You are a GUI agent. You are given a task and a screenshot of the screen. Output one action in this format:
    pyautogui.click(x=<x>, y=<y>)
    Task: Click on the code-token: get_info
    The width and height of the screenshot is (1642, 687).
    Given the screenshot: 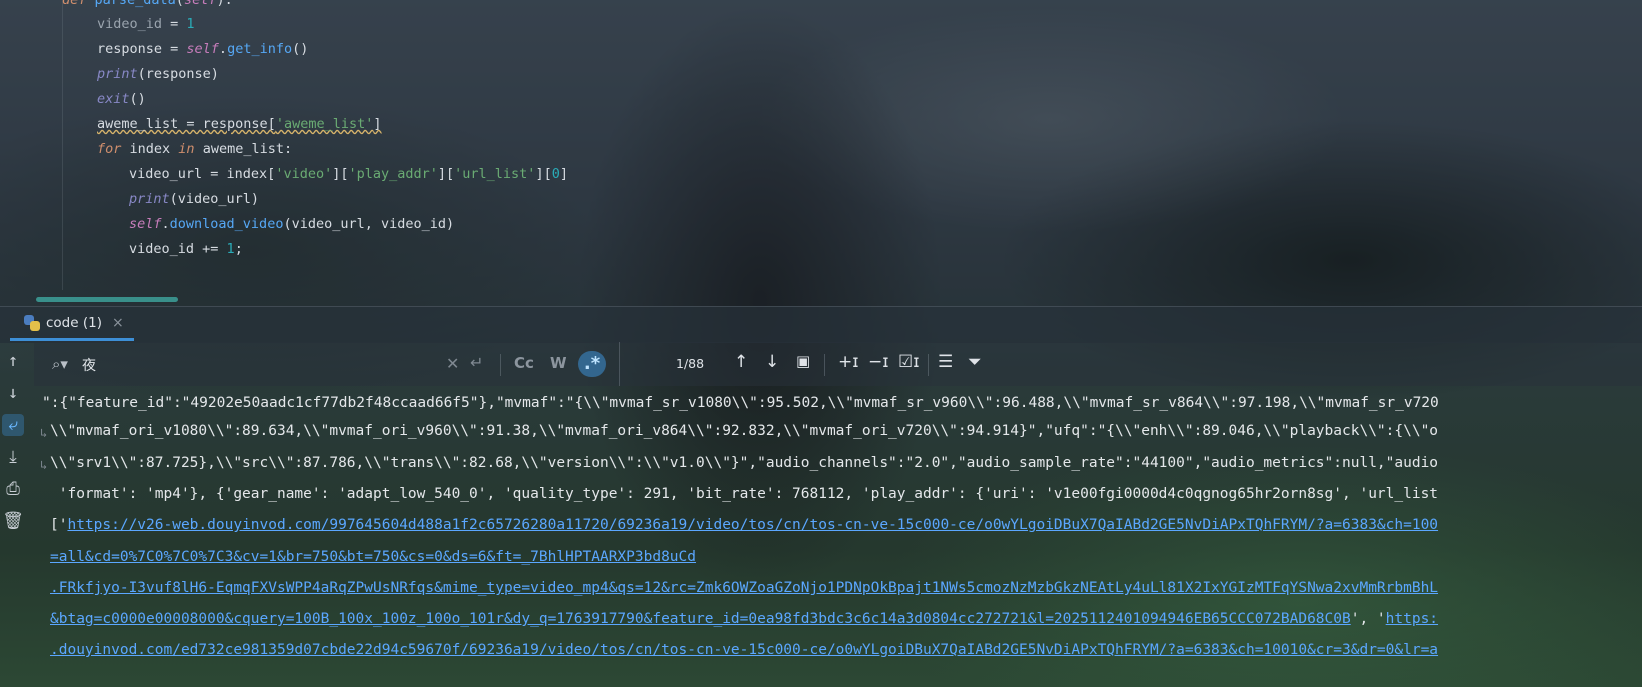 What is the action you would take?
    pyautogui.click(x=260, y=49)
    